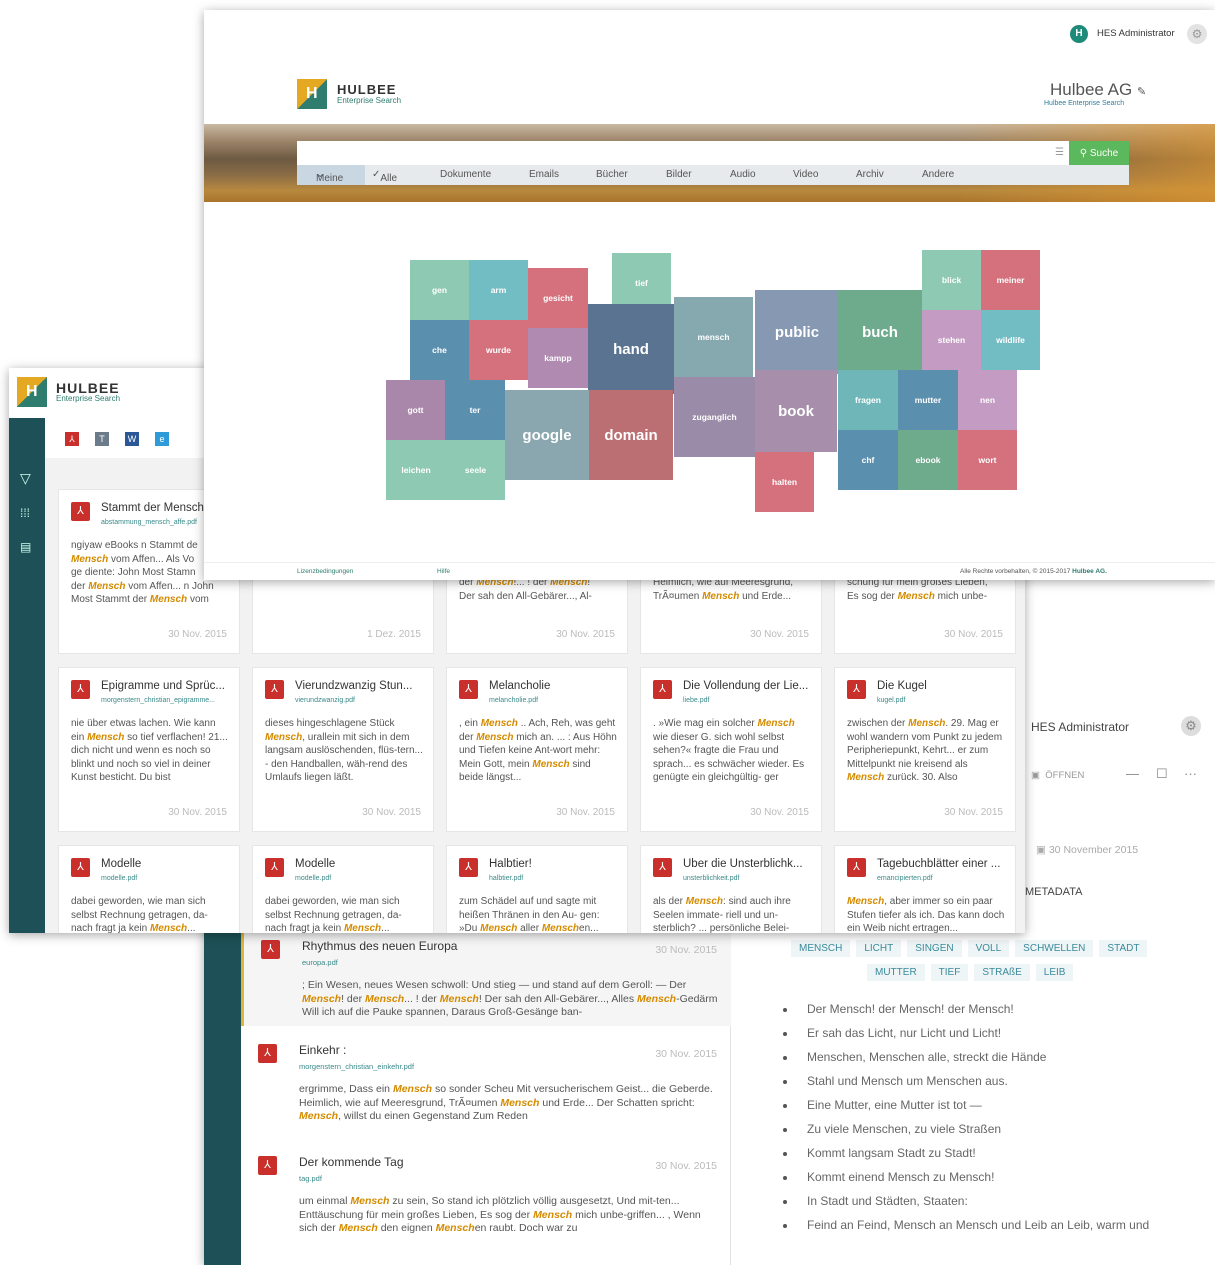 This screenshot has width=1215, height=1265. What do you see at coordinates (415, 410) in the screenshot?
I see `tag-tile: gott` at bounding box center [415, 410].